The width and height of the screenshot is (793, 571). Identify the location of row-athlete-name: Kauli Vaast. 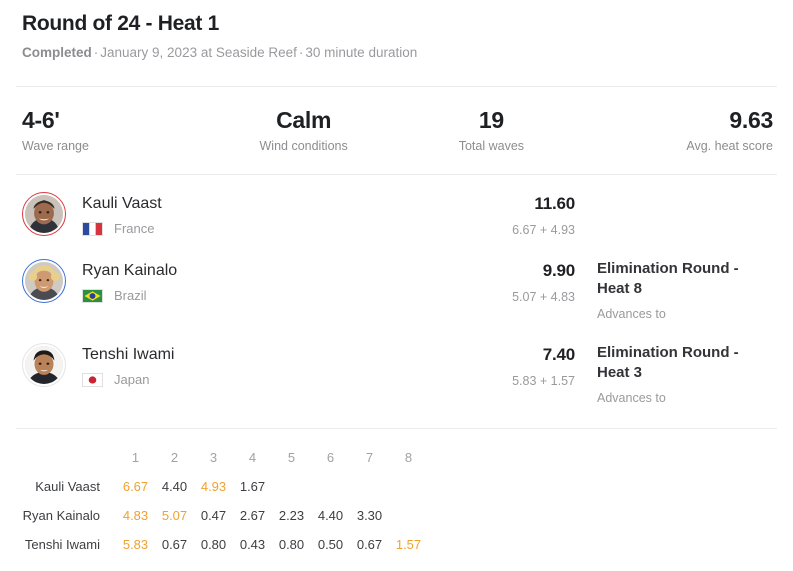
(67, 486).